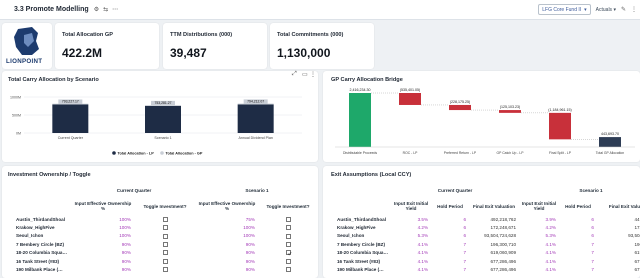 The width and height of the screenshot is (640, 278). Describe the element at coordinates (510, 153) in the screenshot. I see `x-tick-label: GP Catch Up - LP` at that location.